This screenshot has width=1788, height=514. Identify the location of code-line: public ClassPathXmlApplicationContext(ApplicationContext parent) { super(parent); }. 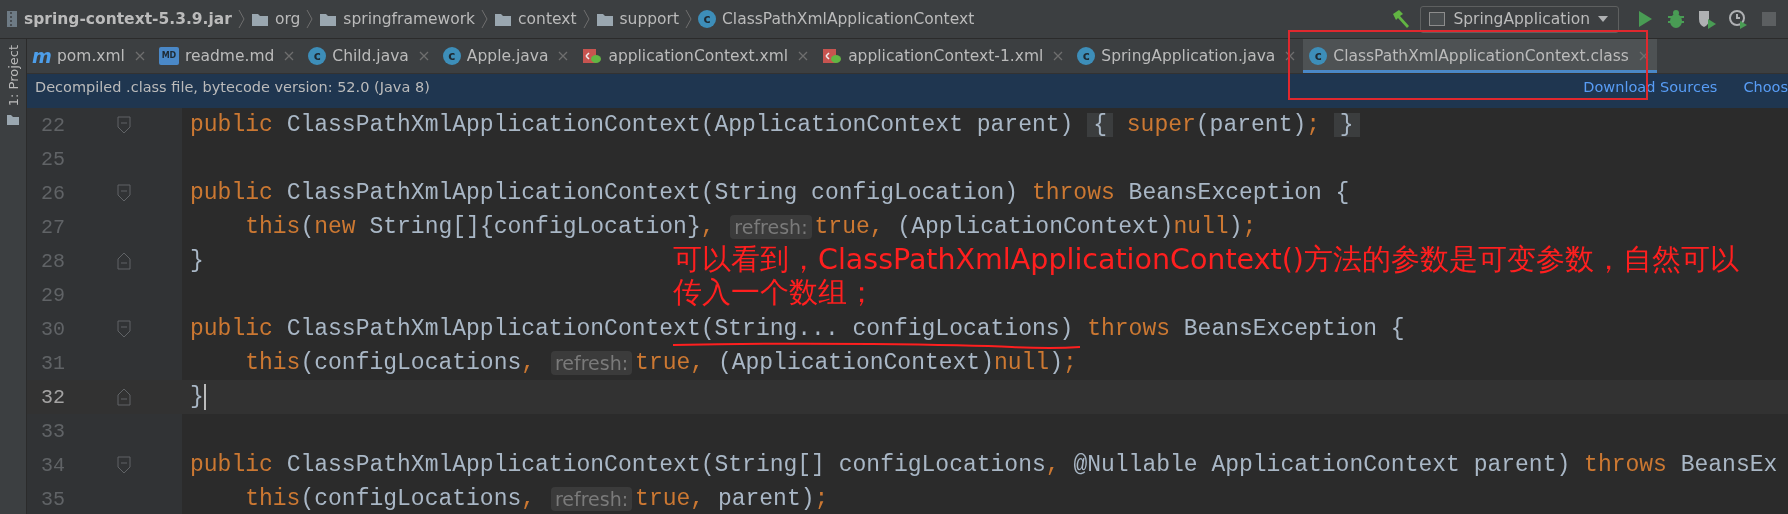
(771, 125).